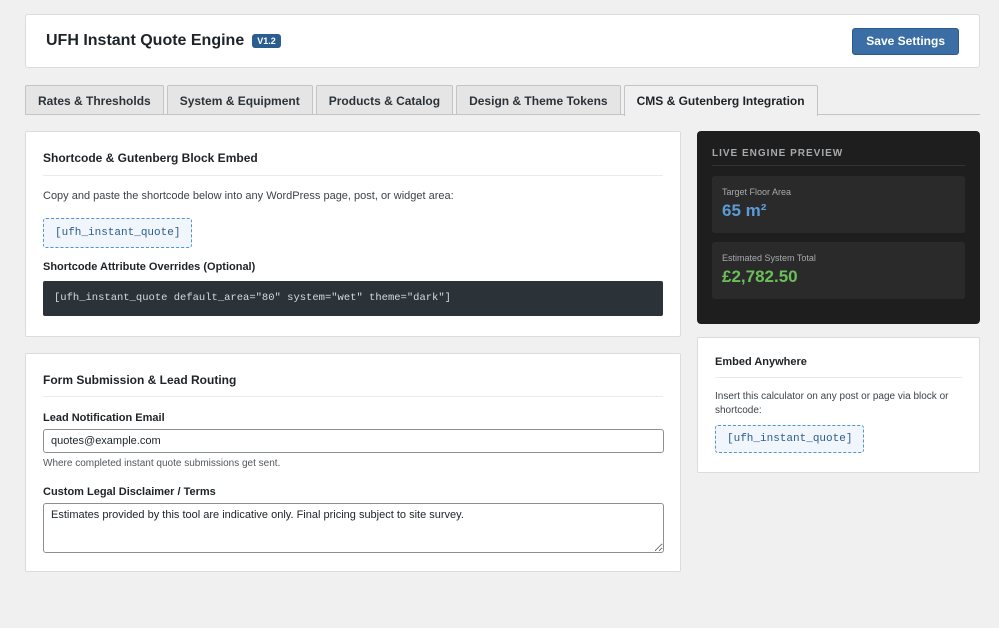 The height and width of the screenshot is (628, 999). Describe the element at coordinates (145, 40) in the screenshot. I see `page-title: UFH Instant Quote Engine` at that location.